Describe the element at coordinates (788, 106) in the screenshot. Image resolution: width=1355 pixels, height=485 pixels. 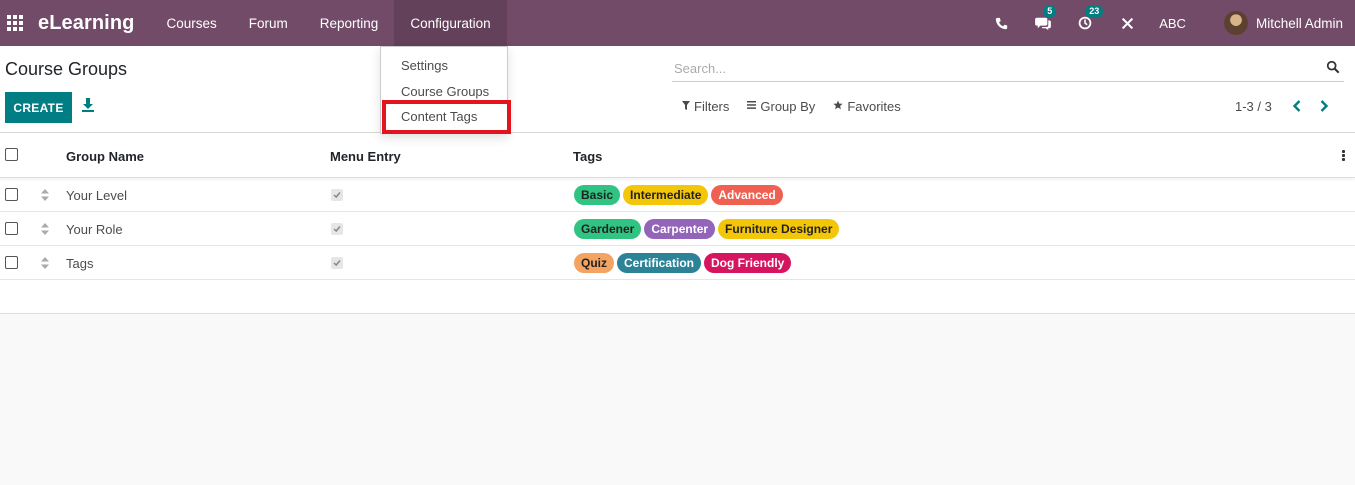
I see `group-by-label: Group By` at that location.